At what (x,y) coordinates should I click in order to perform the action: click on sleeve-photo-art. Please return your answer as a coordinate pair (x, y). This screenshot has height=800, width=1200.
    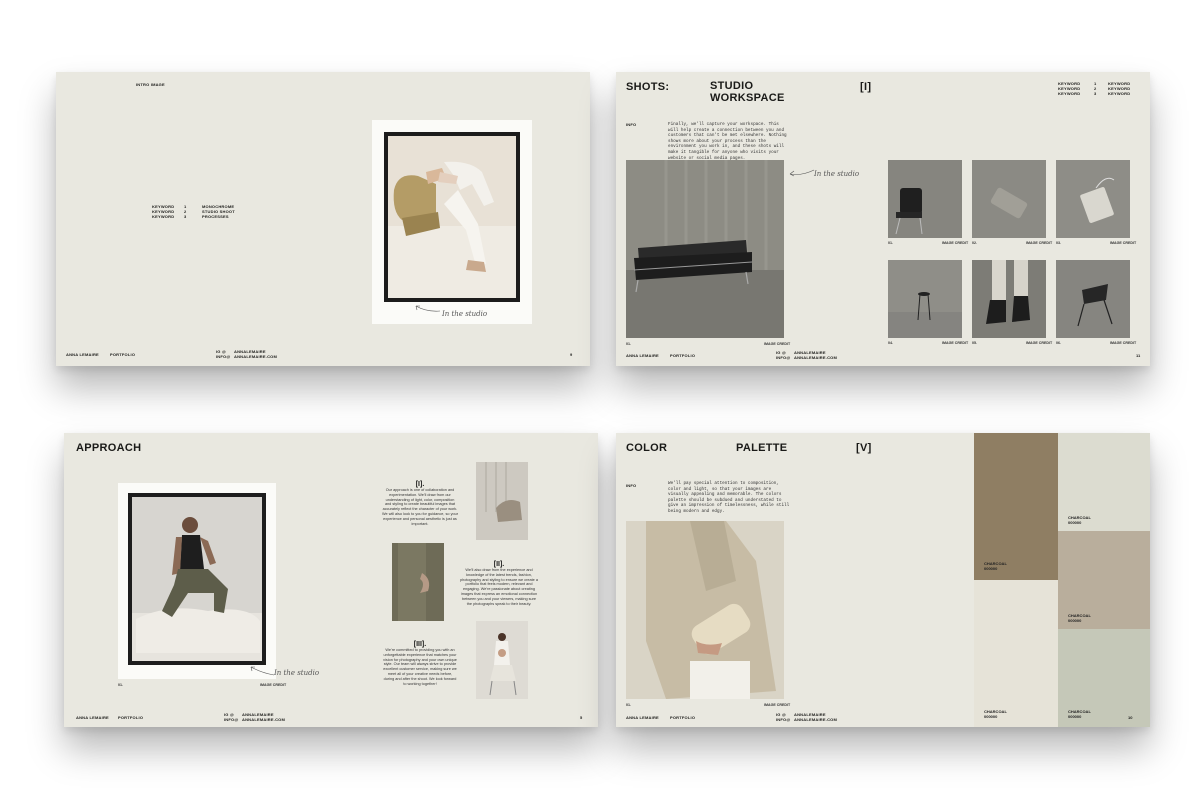
    Looking at the image, I should click on (418, 582).